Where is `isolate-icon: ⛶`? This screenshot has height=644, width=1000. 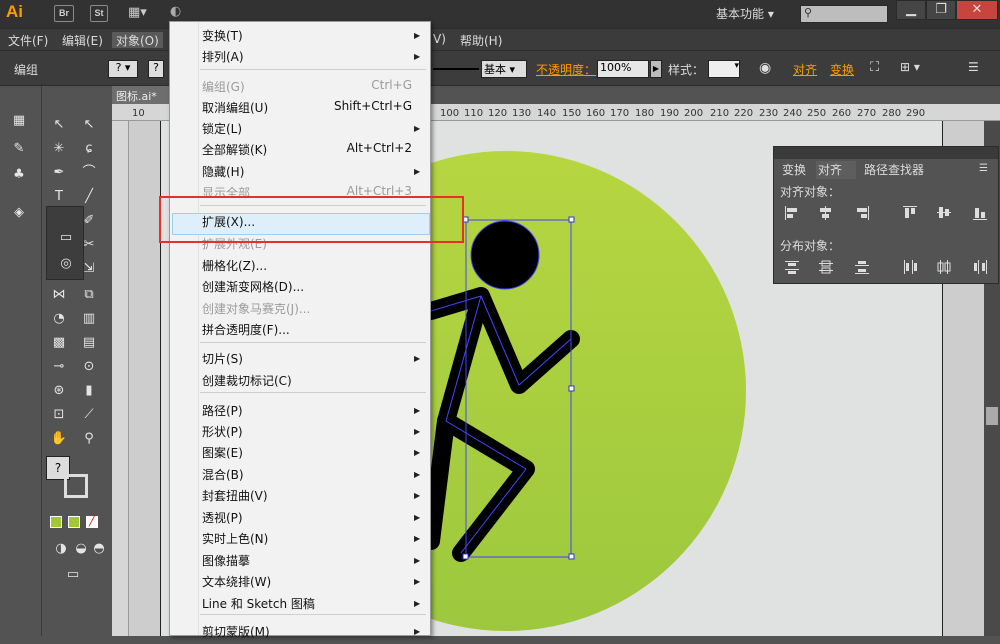
isolate-icon: ⛶ is located at coordinates (879, 69).